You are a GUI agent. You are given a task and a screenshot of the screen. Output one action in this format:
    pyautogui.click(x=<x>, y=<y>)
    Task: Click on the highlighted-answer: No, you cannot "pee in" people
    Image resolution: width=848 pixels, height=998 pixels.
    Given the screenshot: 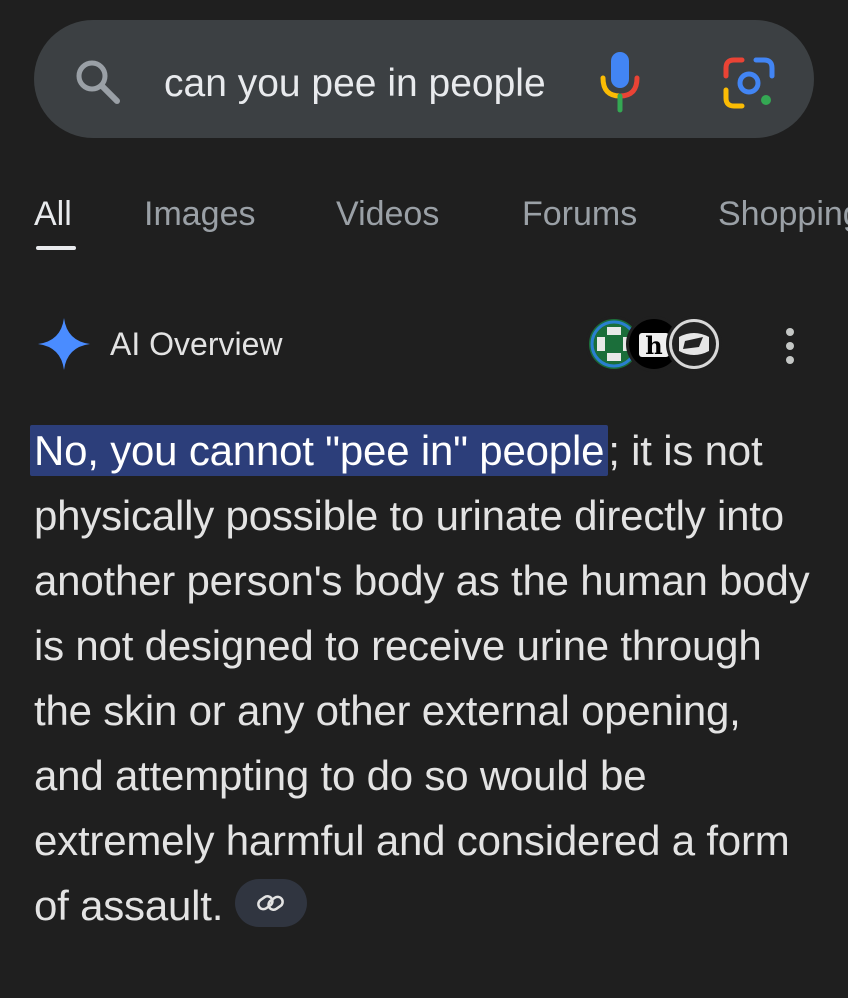 What is the action you would take?
    pyautogui.click(x=319, y=450)
    